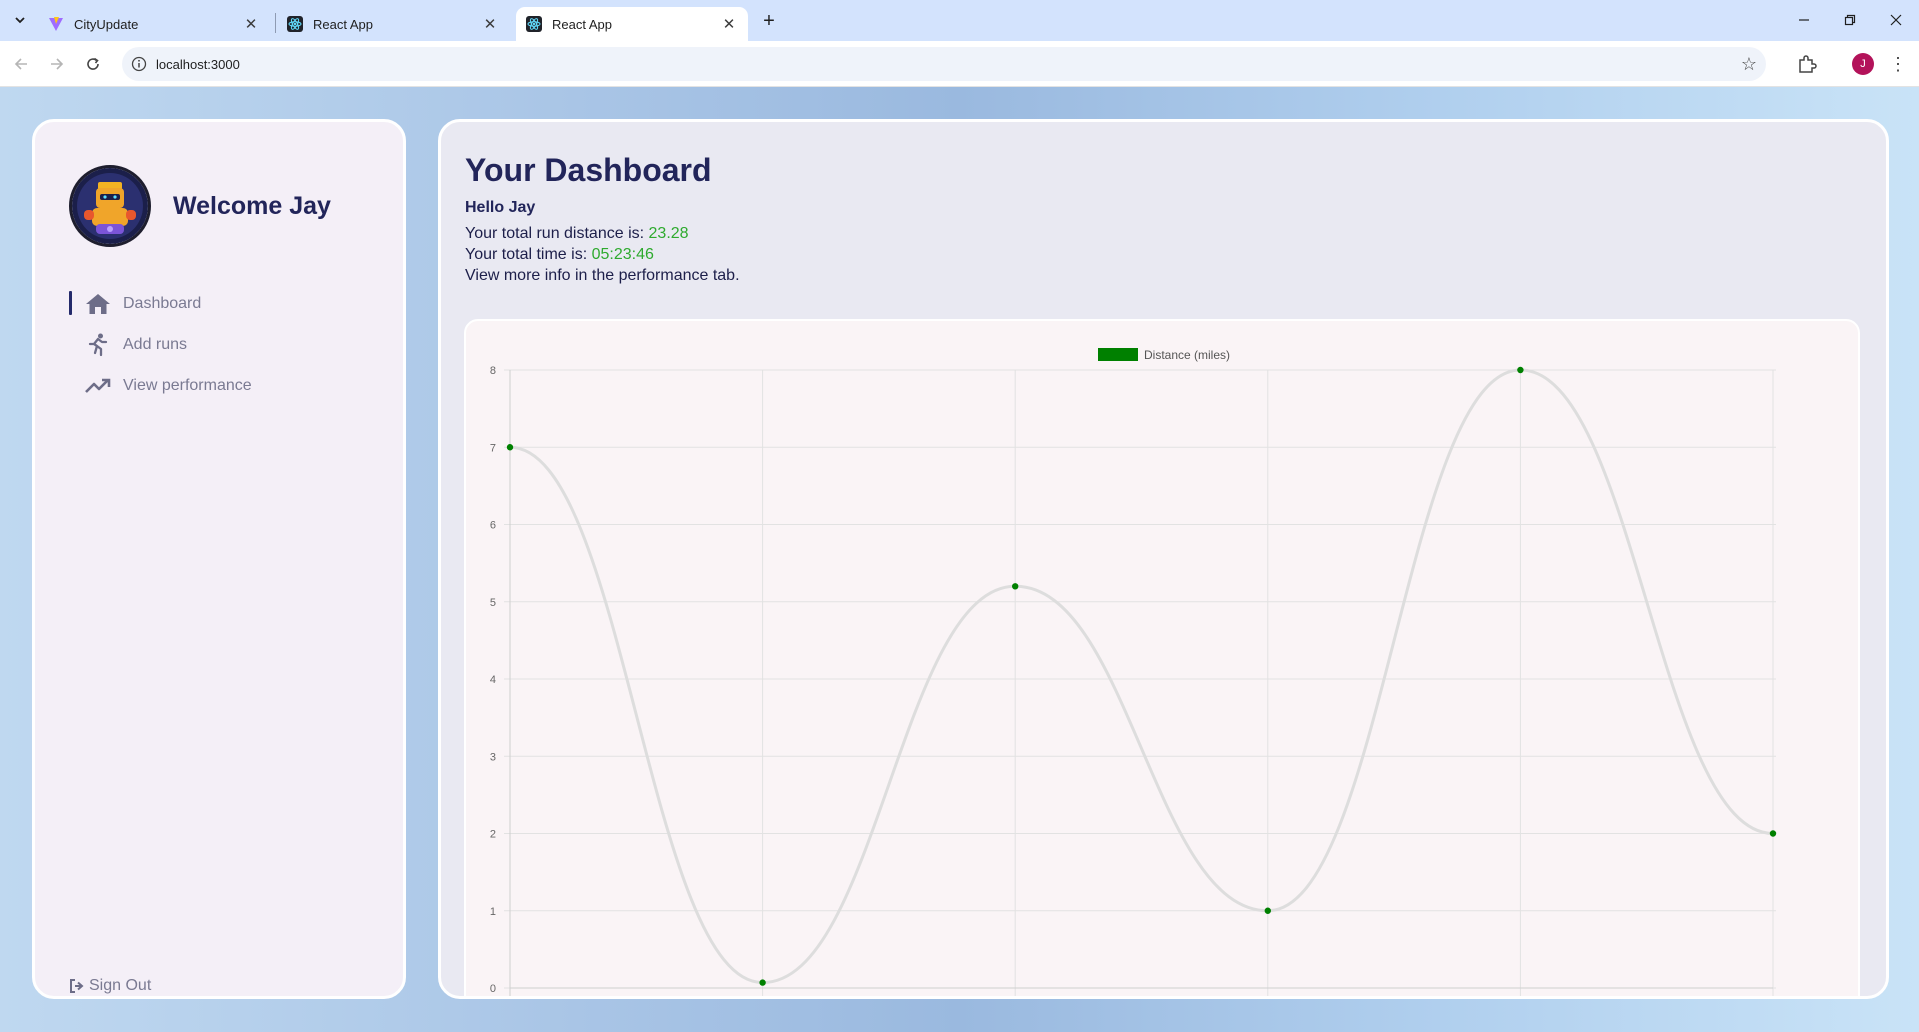  Describe the element at coordinates (500, 207) in the screenshot. I see `greeting-text: Hello Jay` at that location.